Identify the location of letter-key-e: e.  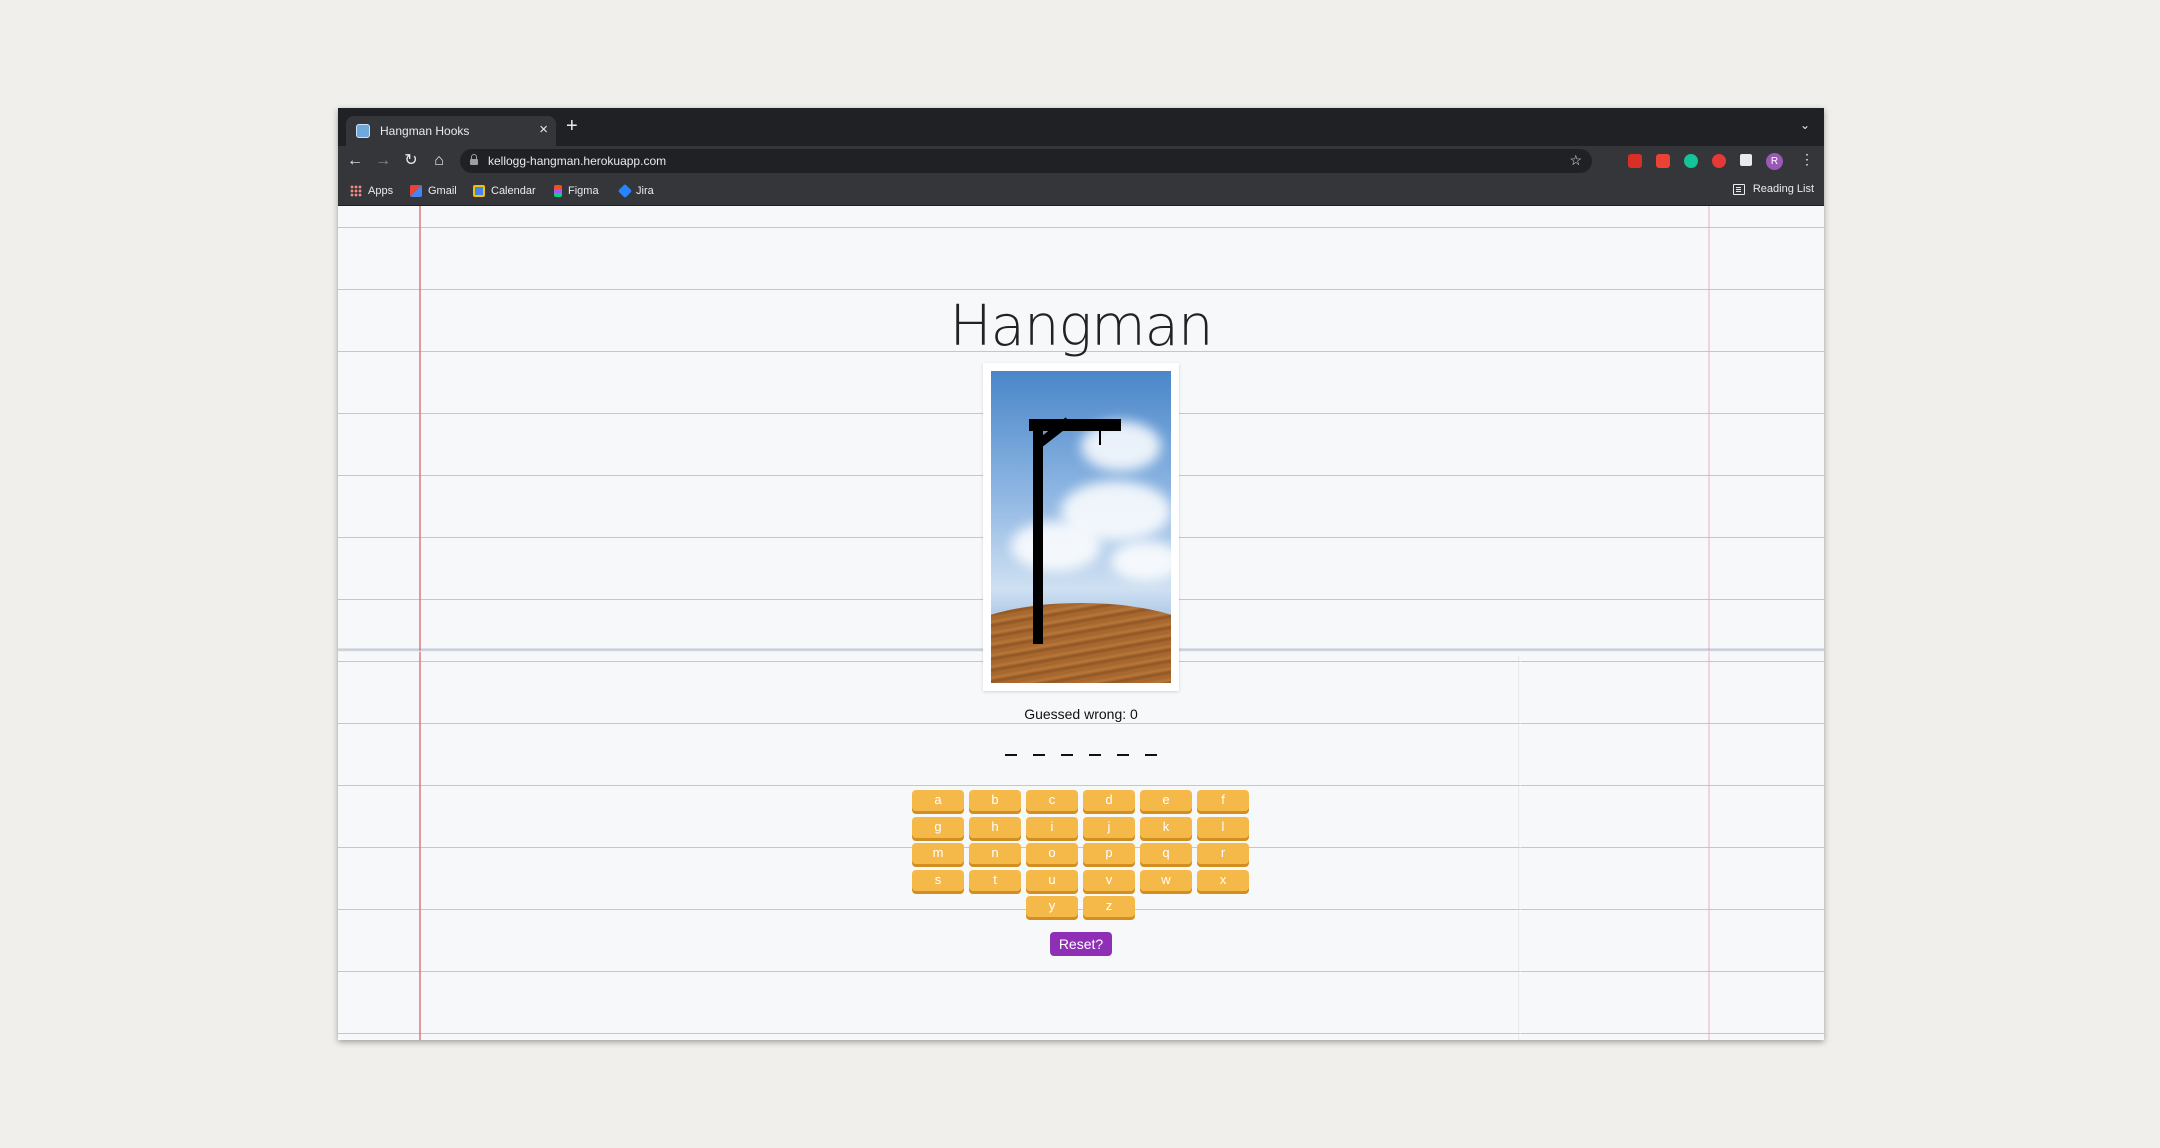
(1166, 800).